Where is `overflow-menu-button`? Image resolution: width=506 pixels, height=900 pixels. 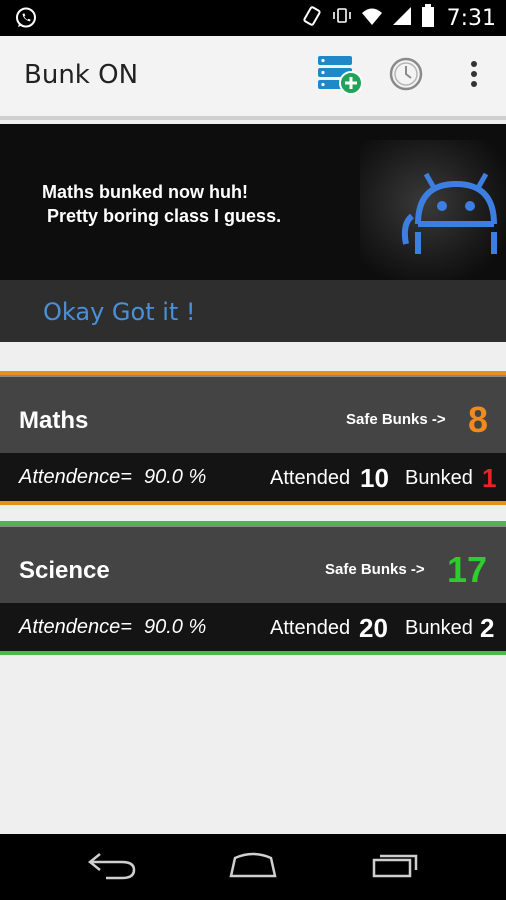 overflow-menu-button is located at coordinates (474, 76).